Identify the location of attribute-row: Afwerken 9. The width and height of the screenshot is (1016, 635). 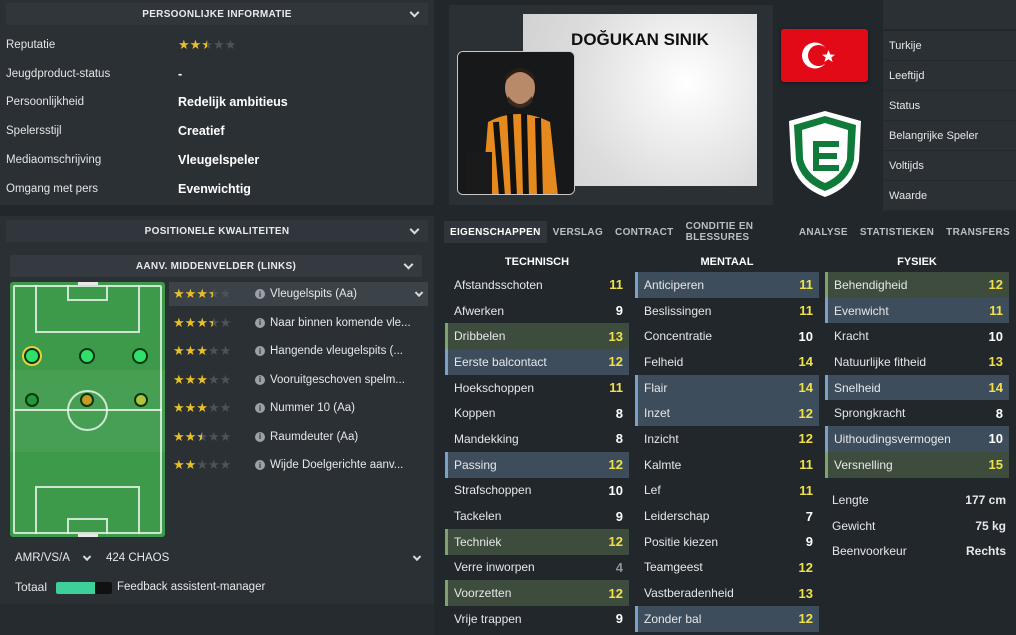
(537, 311).